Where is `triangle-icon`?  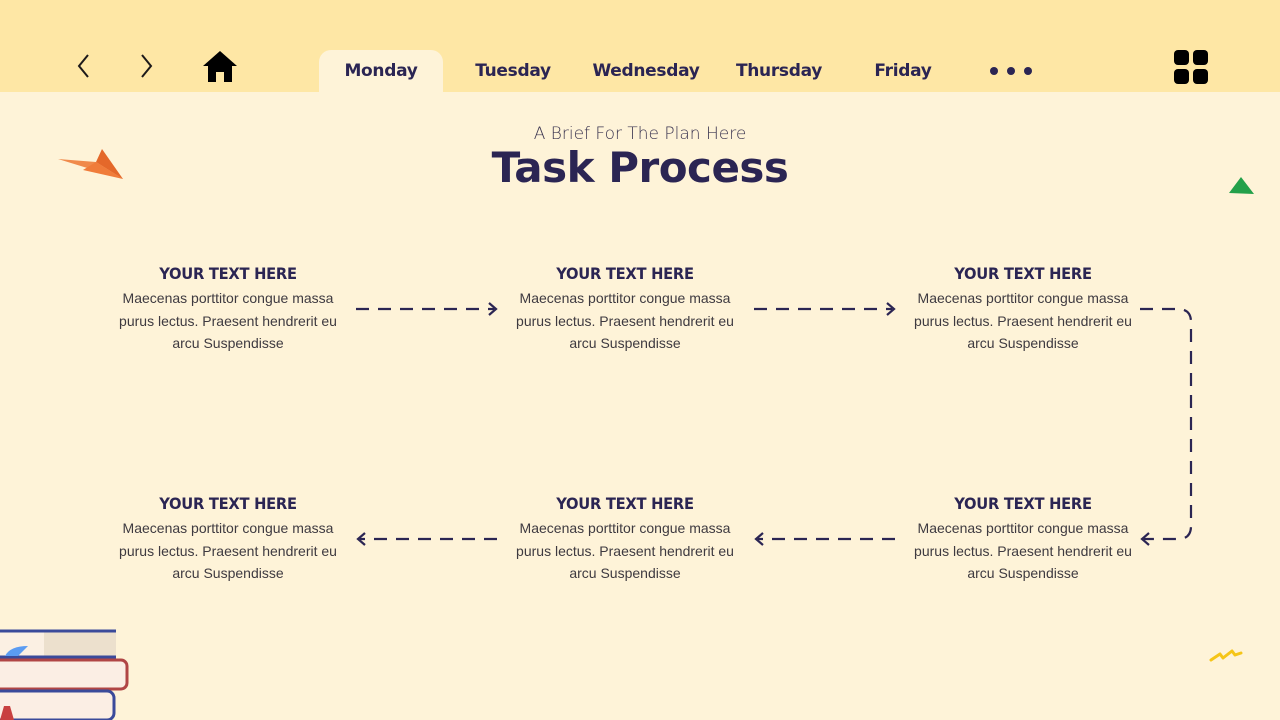
triangle-icon is located at coordinates (1241, 185).